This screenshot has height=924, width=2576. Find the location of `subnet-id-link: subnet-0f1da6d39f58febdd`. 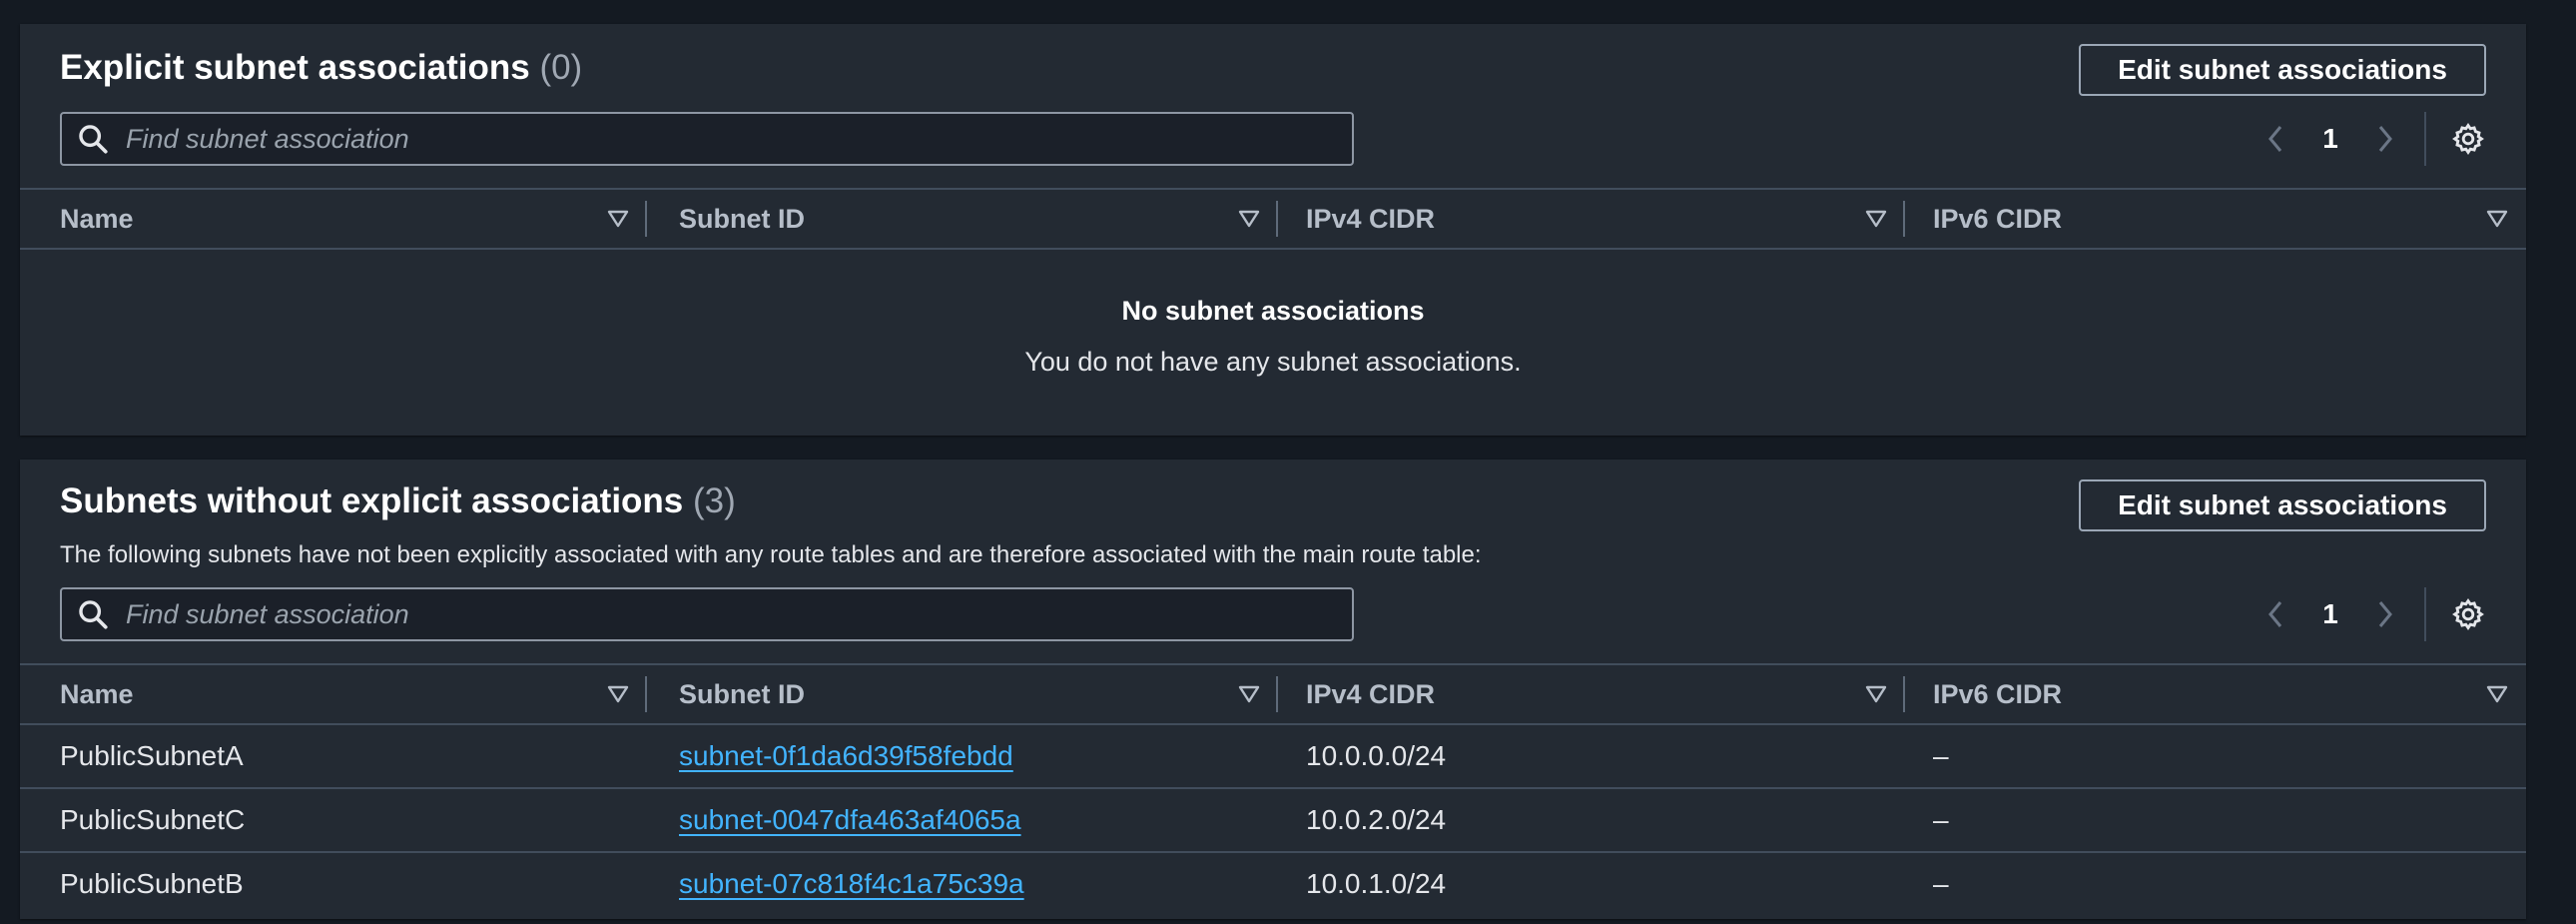

subnet-id-link: subnet-0f1da6d39f58febdd is located at coordinates (846, 756).